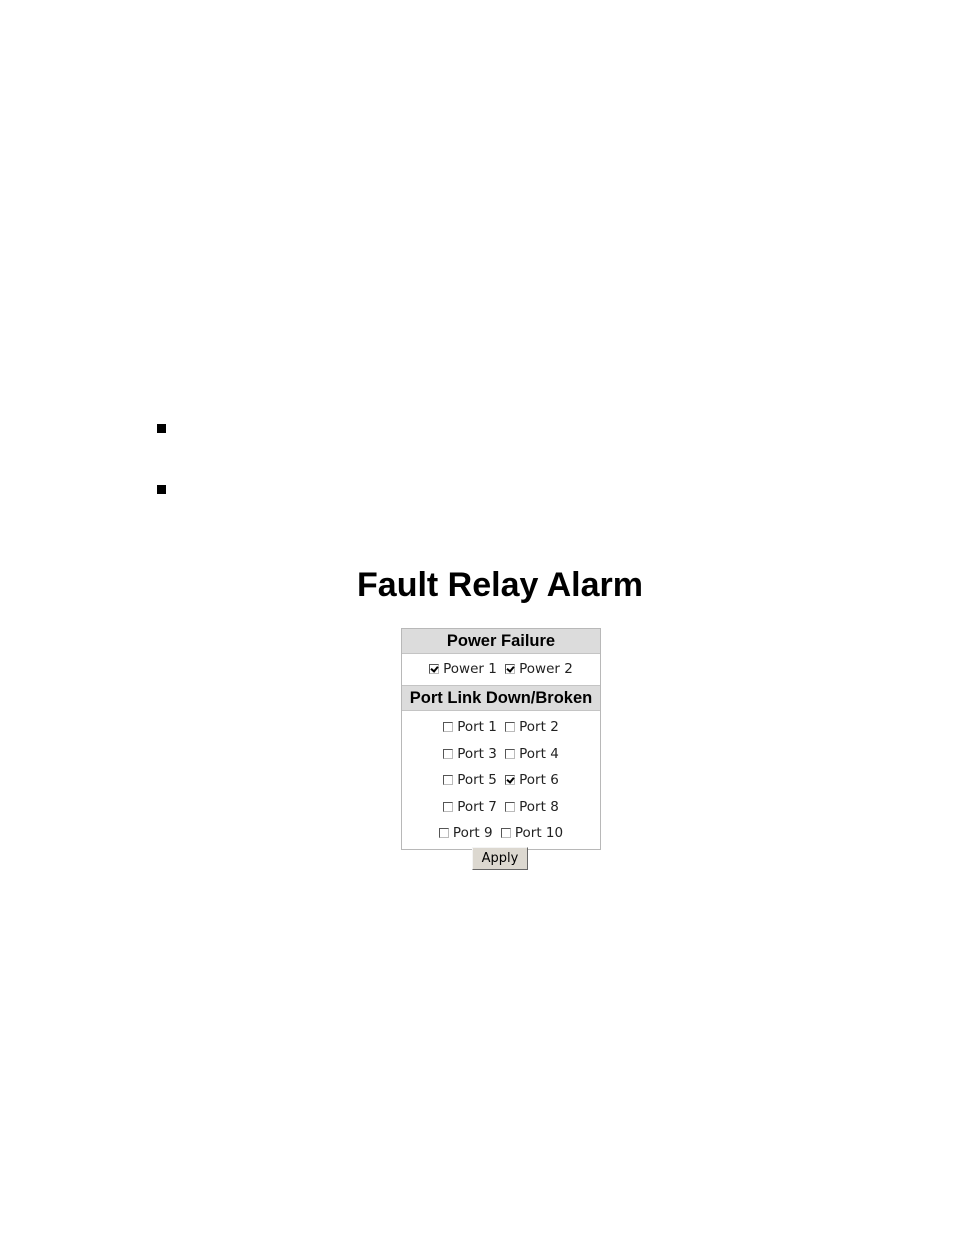 The image size is (954, 1235). What do you see at coordinates (472, 833) in the screenshot?
I see `port-9-label: Port 9` at bounding box center [472, 833].